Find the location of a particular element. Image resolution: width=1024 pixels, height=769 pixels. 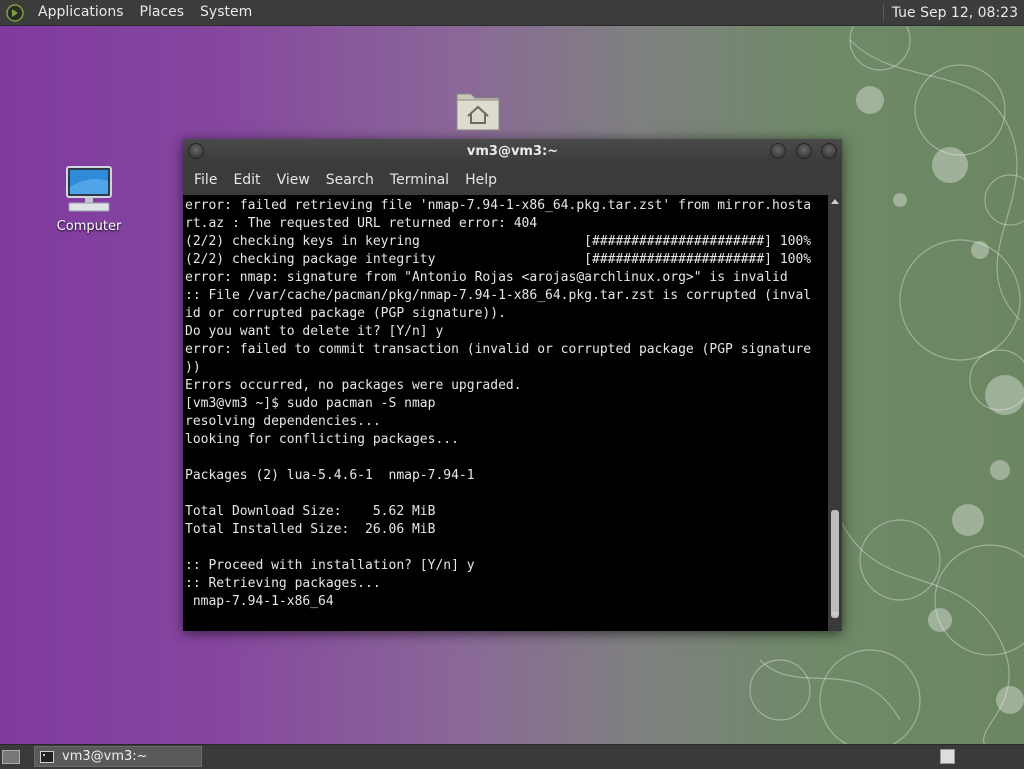

clock: Tue Sep 12, 08:23 is located at coordinates (958, 13).